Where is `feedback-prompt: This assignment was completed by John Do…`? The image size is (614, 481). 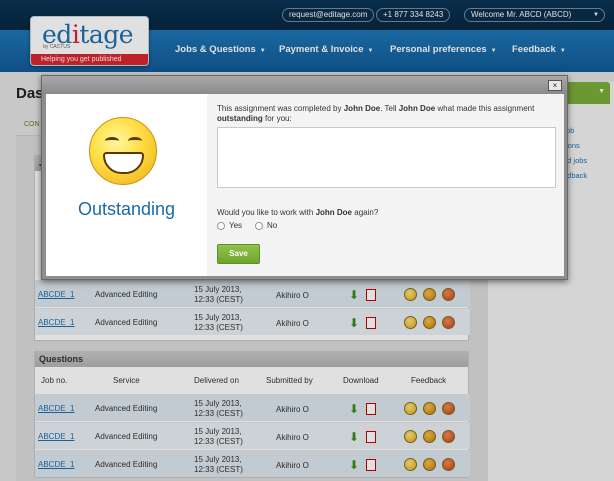 feedback-prompt: This assignment was completed by John Do… is located at coordinates (376, 113).